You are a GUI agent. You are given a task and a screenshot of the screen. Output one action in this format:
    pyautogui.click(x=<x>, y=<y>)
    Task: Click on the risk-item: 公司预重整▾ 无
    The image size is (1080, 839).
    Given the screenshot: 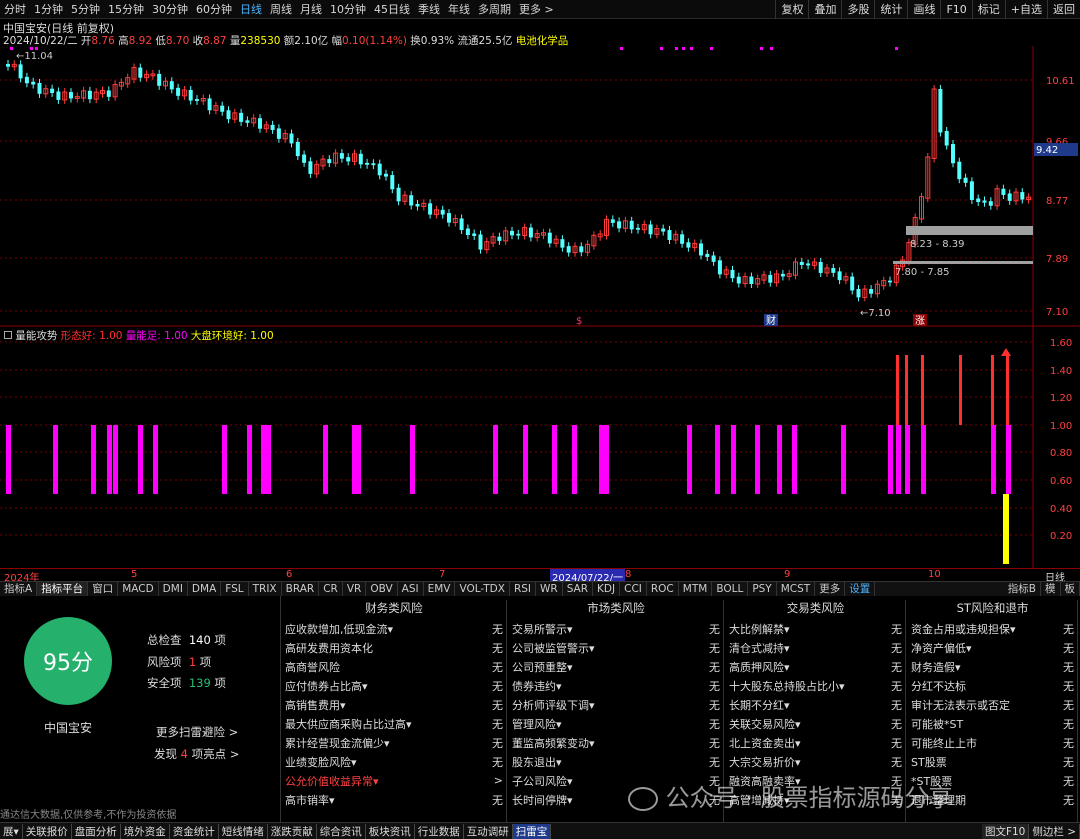 What is the action you would take?
    pyautogui.click(x=616, y=666)
    